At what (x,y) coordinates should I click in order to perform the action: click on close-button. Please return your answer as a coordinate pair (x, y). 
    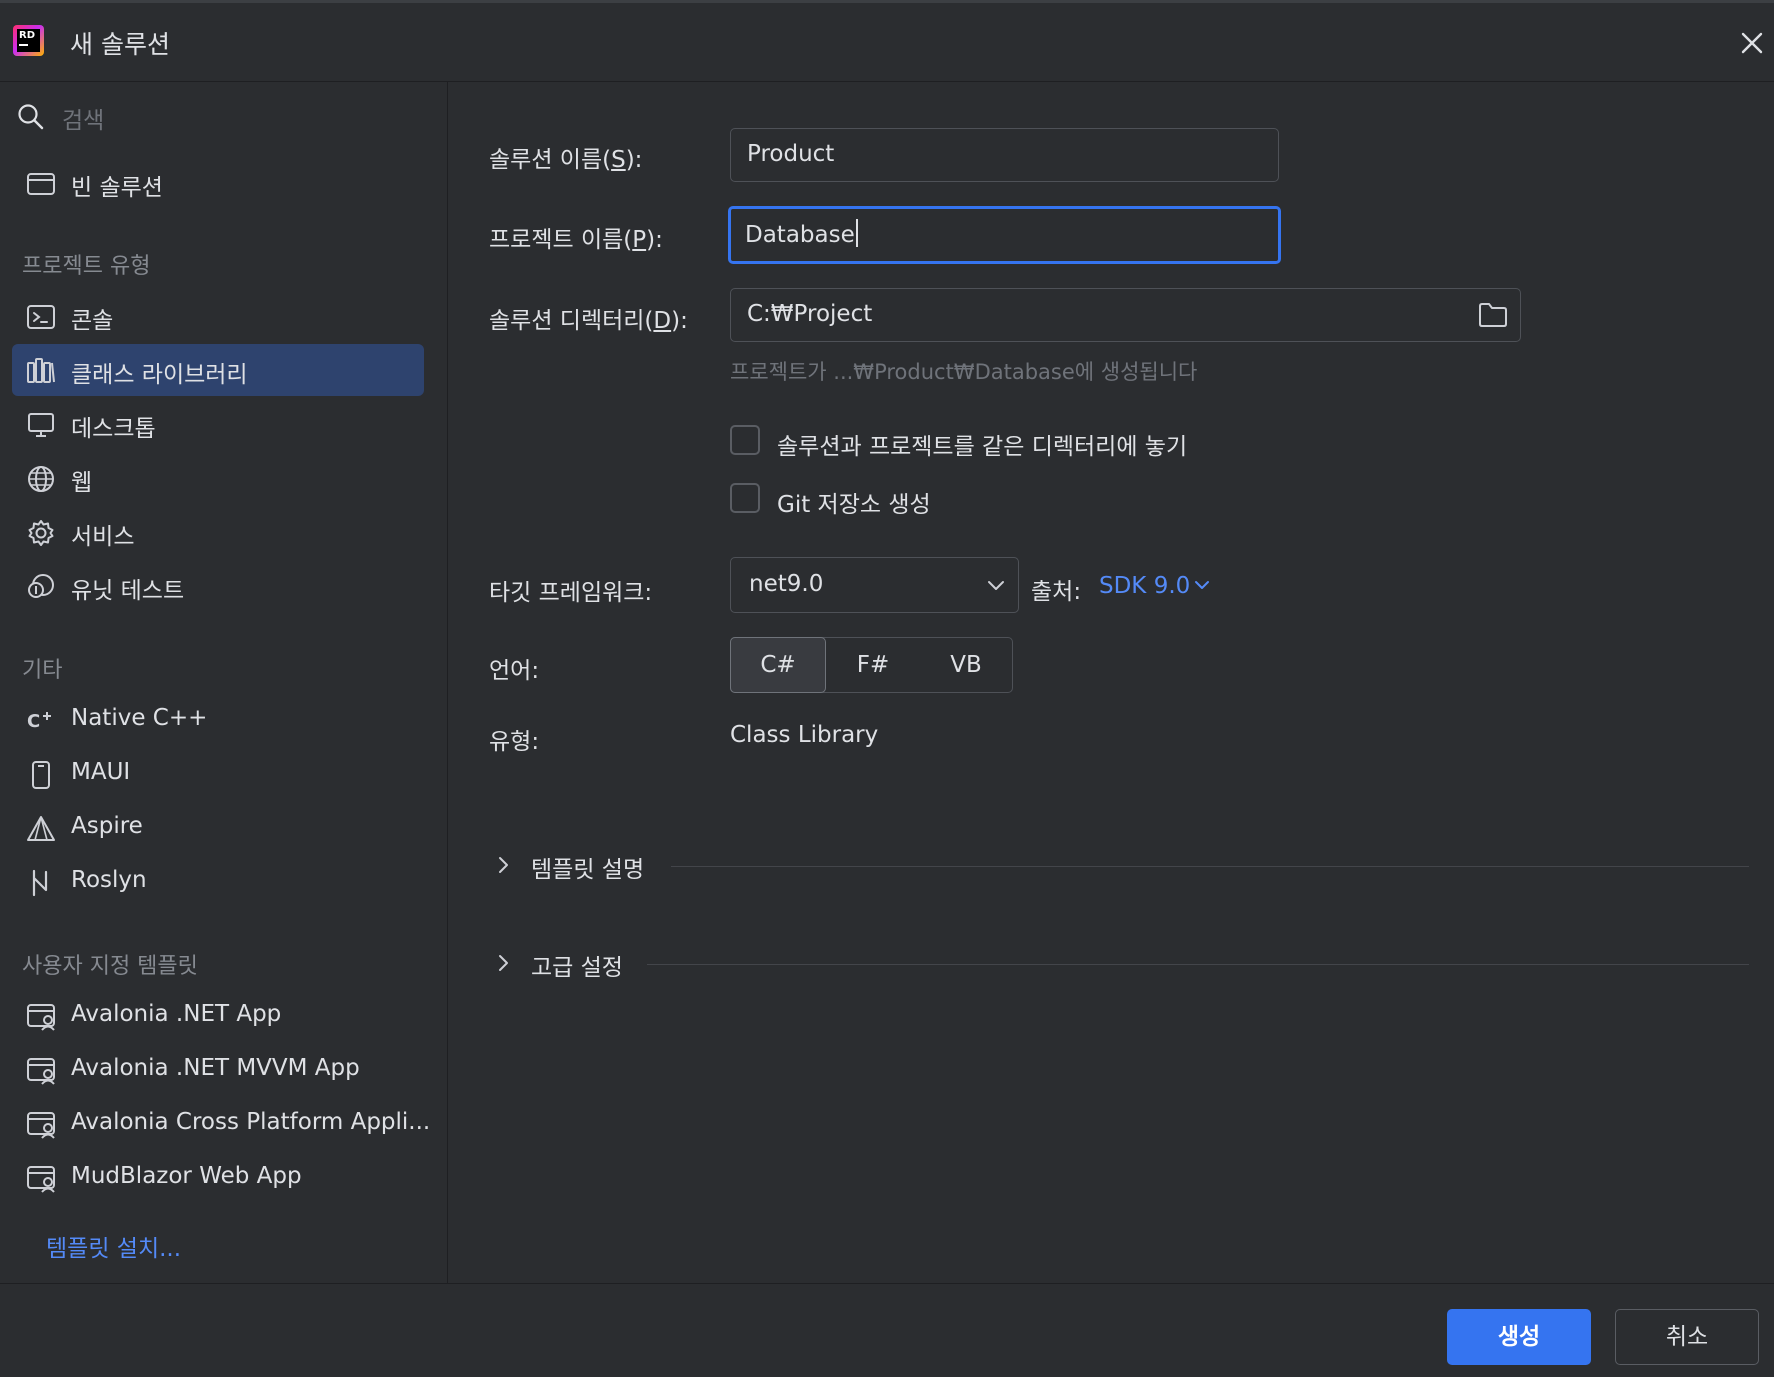
    Looking at the image, I should click on (1752, 43).